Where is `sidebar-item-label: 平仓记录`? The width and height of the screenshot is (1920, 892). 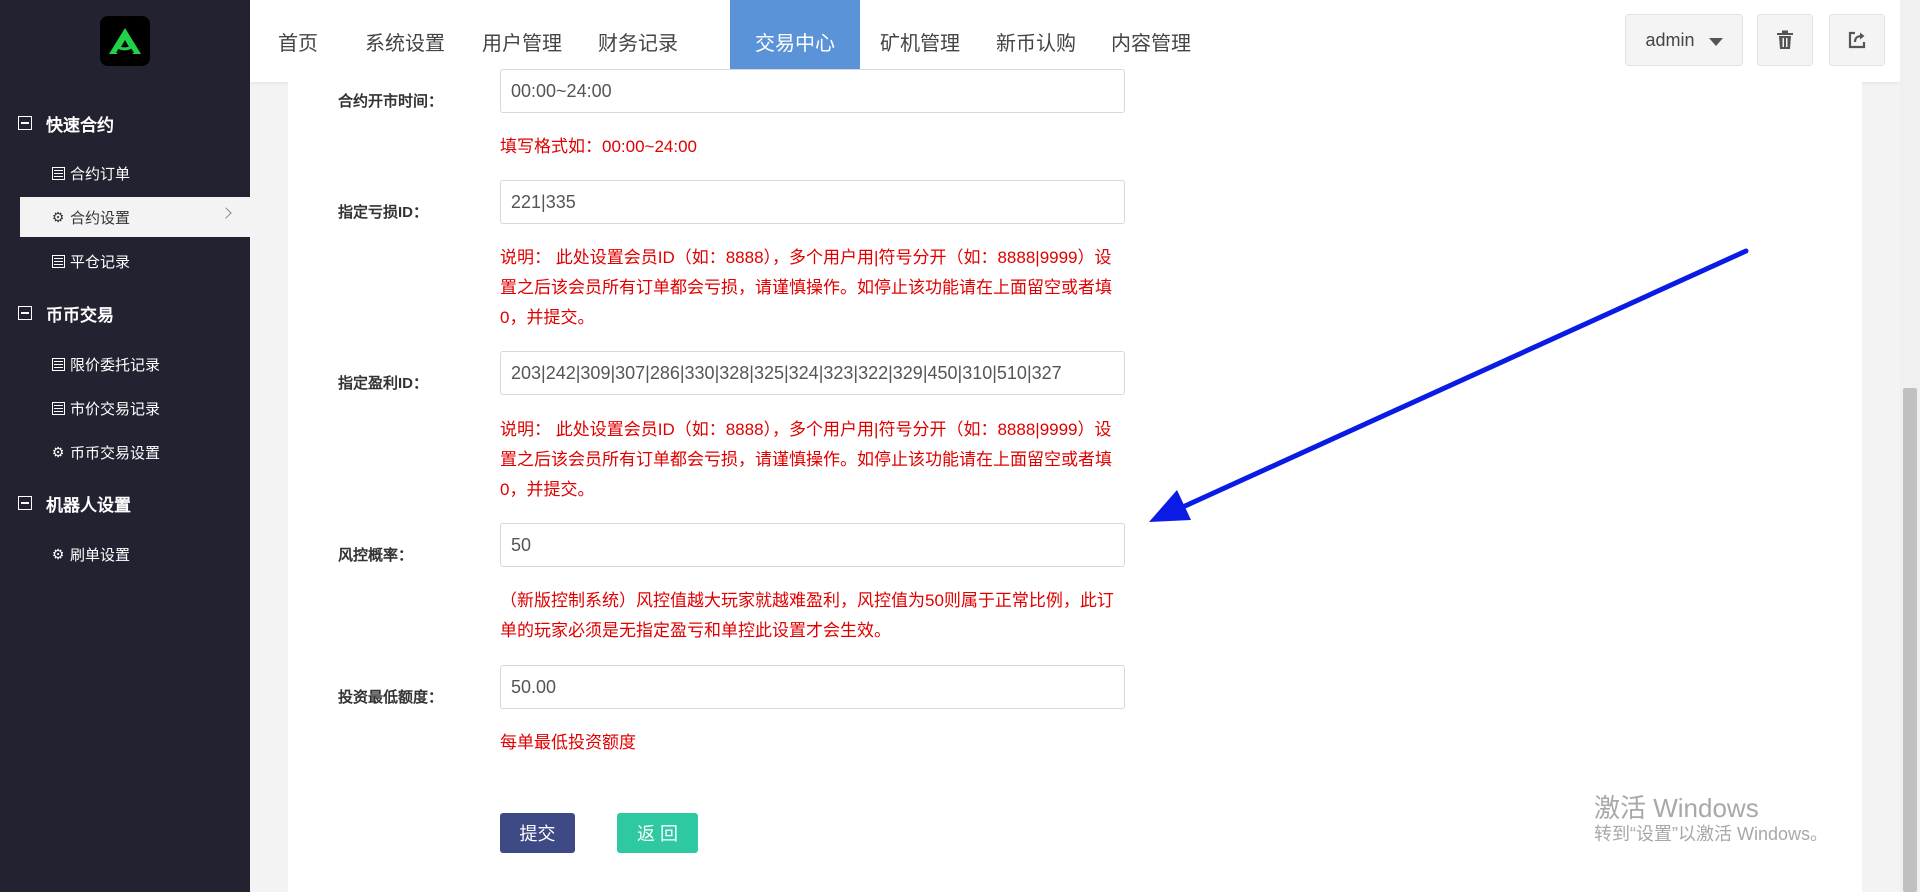 sidebar-item-label: 平仓记录 is located at coordinates (100, 262).